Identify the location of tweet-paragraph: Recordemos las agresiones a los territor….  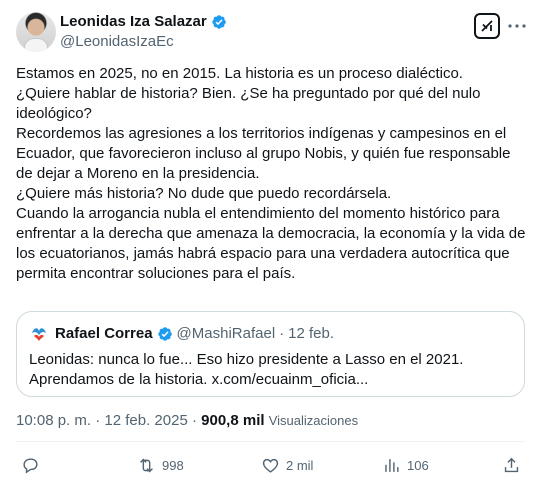
(263, 153).